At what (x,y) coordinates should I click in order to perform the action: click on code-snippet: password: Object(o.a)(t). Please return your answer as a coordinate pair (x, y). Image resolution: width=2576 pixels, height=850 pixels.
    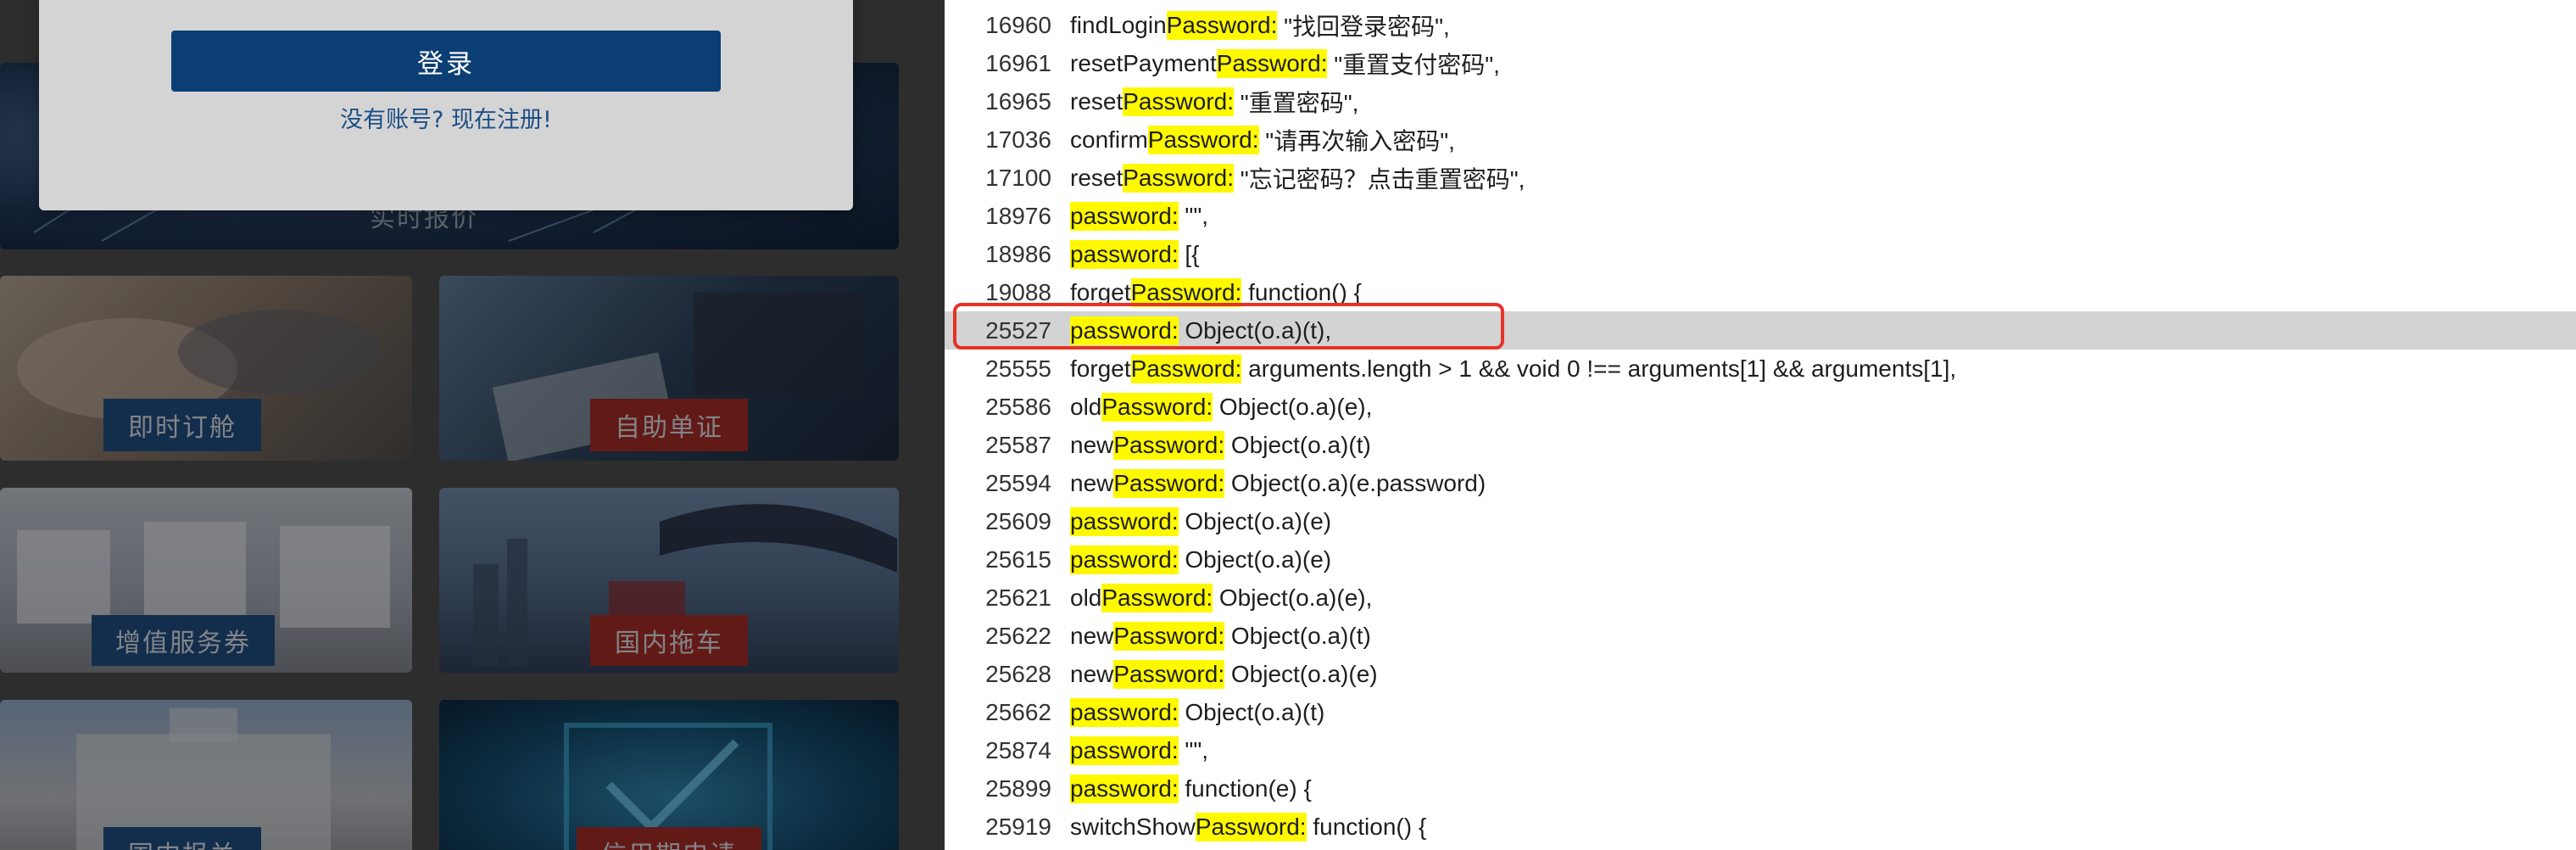
    Looking at the image, I should click on (1197, 712).